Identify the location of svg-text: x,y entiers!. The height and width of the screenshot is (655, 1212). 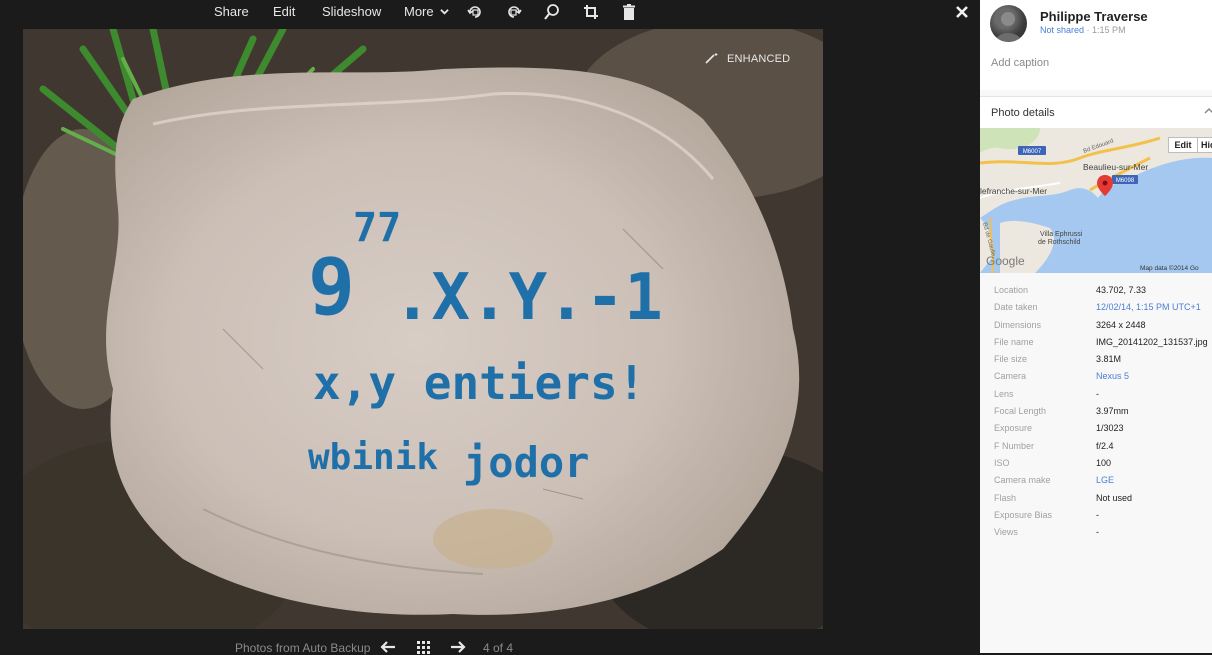
(479, 383).